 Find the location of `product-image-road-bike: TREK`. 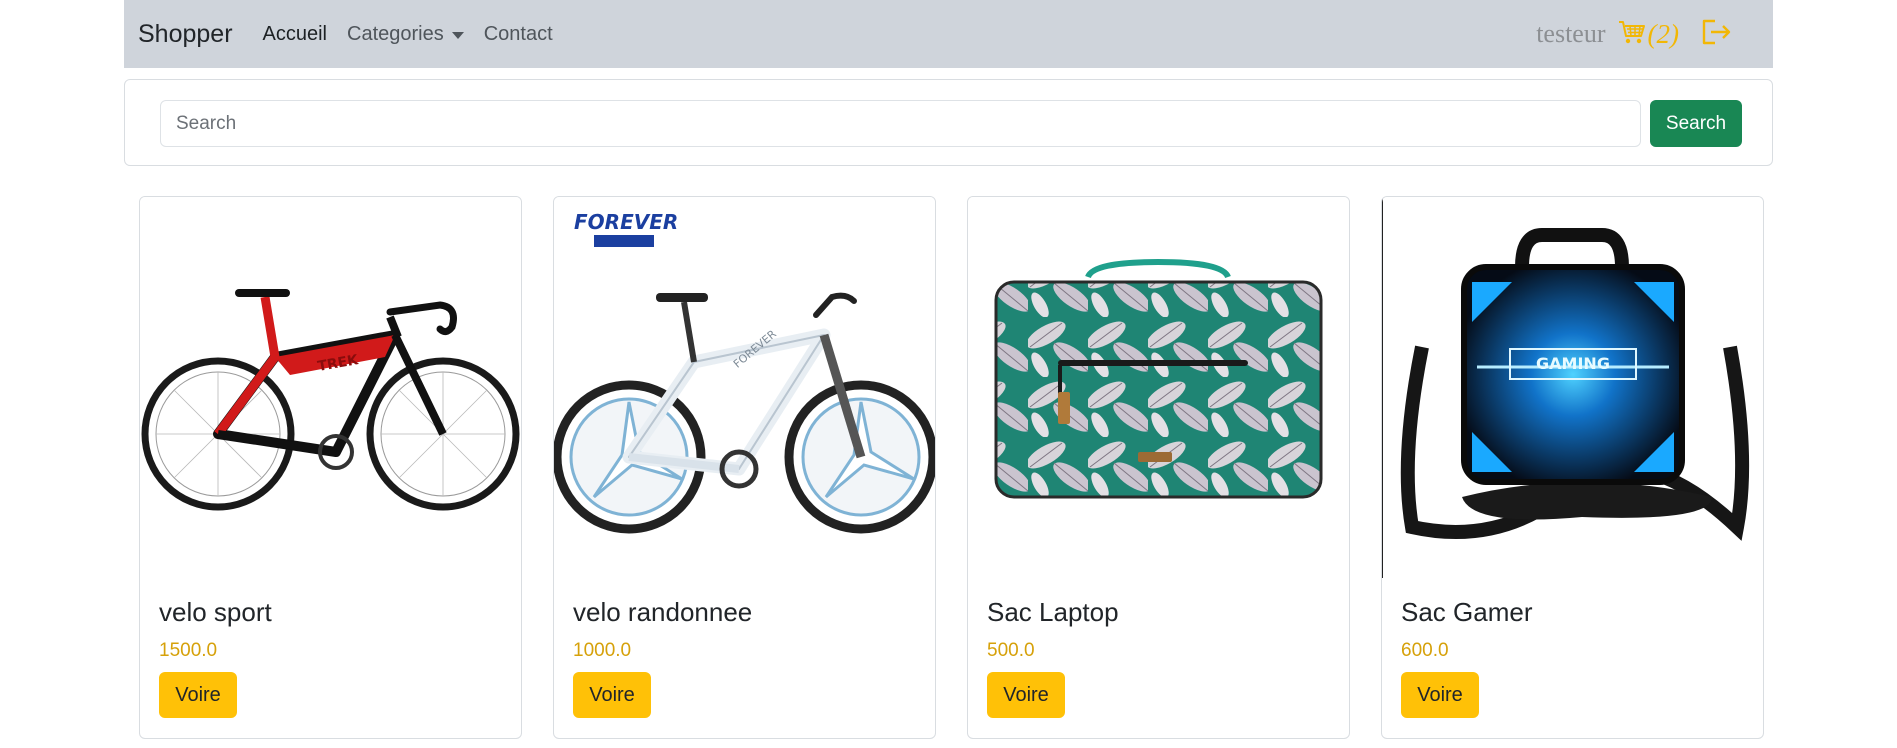

product-image-road-bike: TREK is located at coordinates (330, 387).